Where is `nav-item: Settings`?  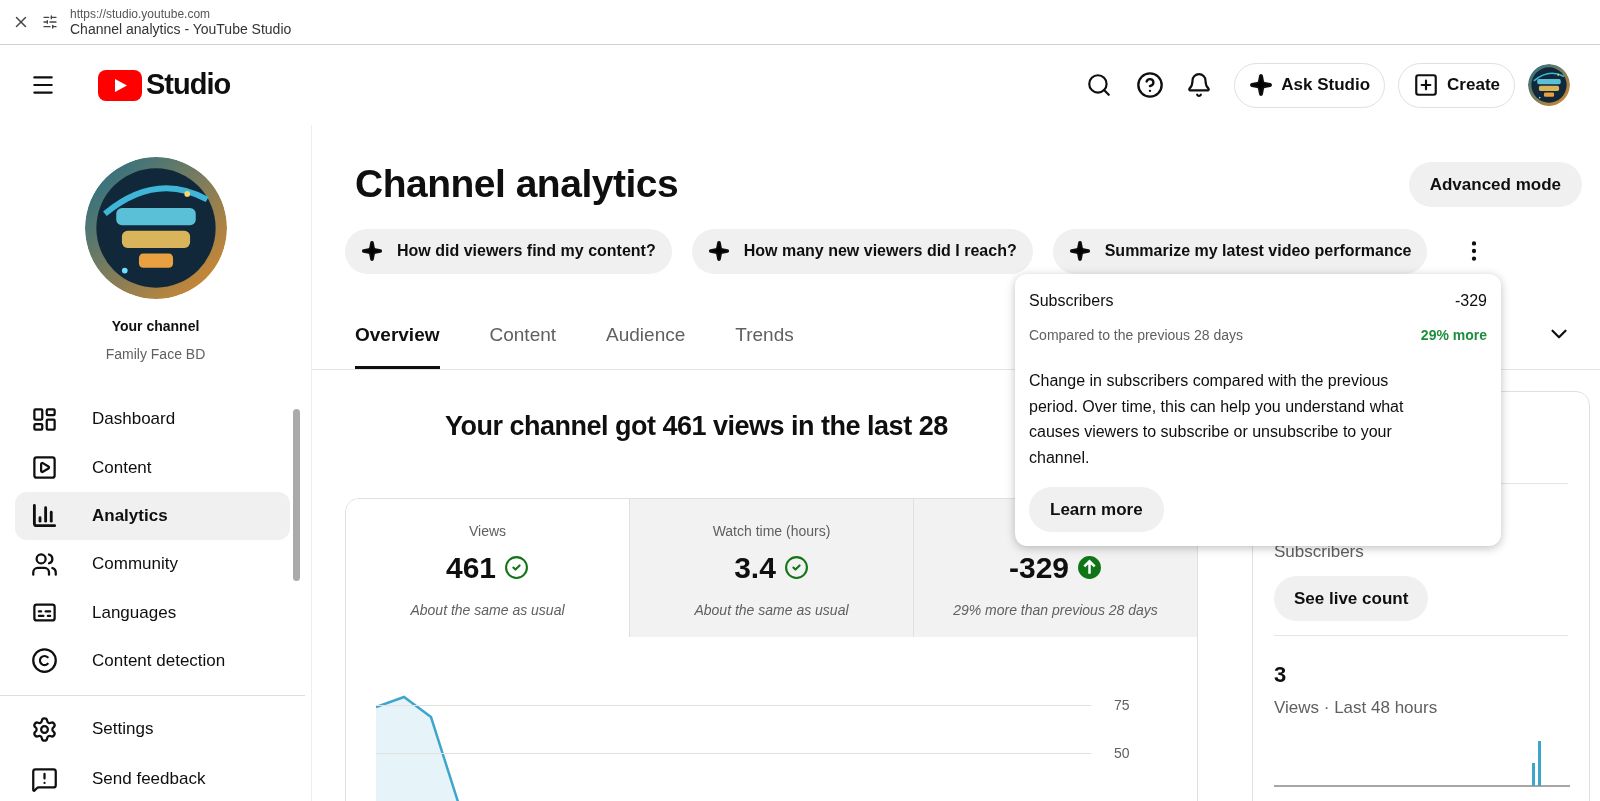
nav-item: Settings is located at coordinates (160, 729).